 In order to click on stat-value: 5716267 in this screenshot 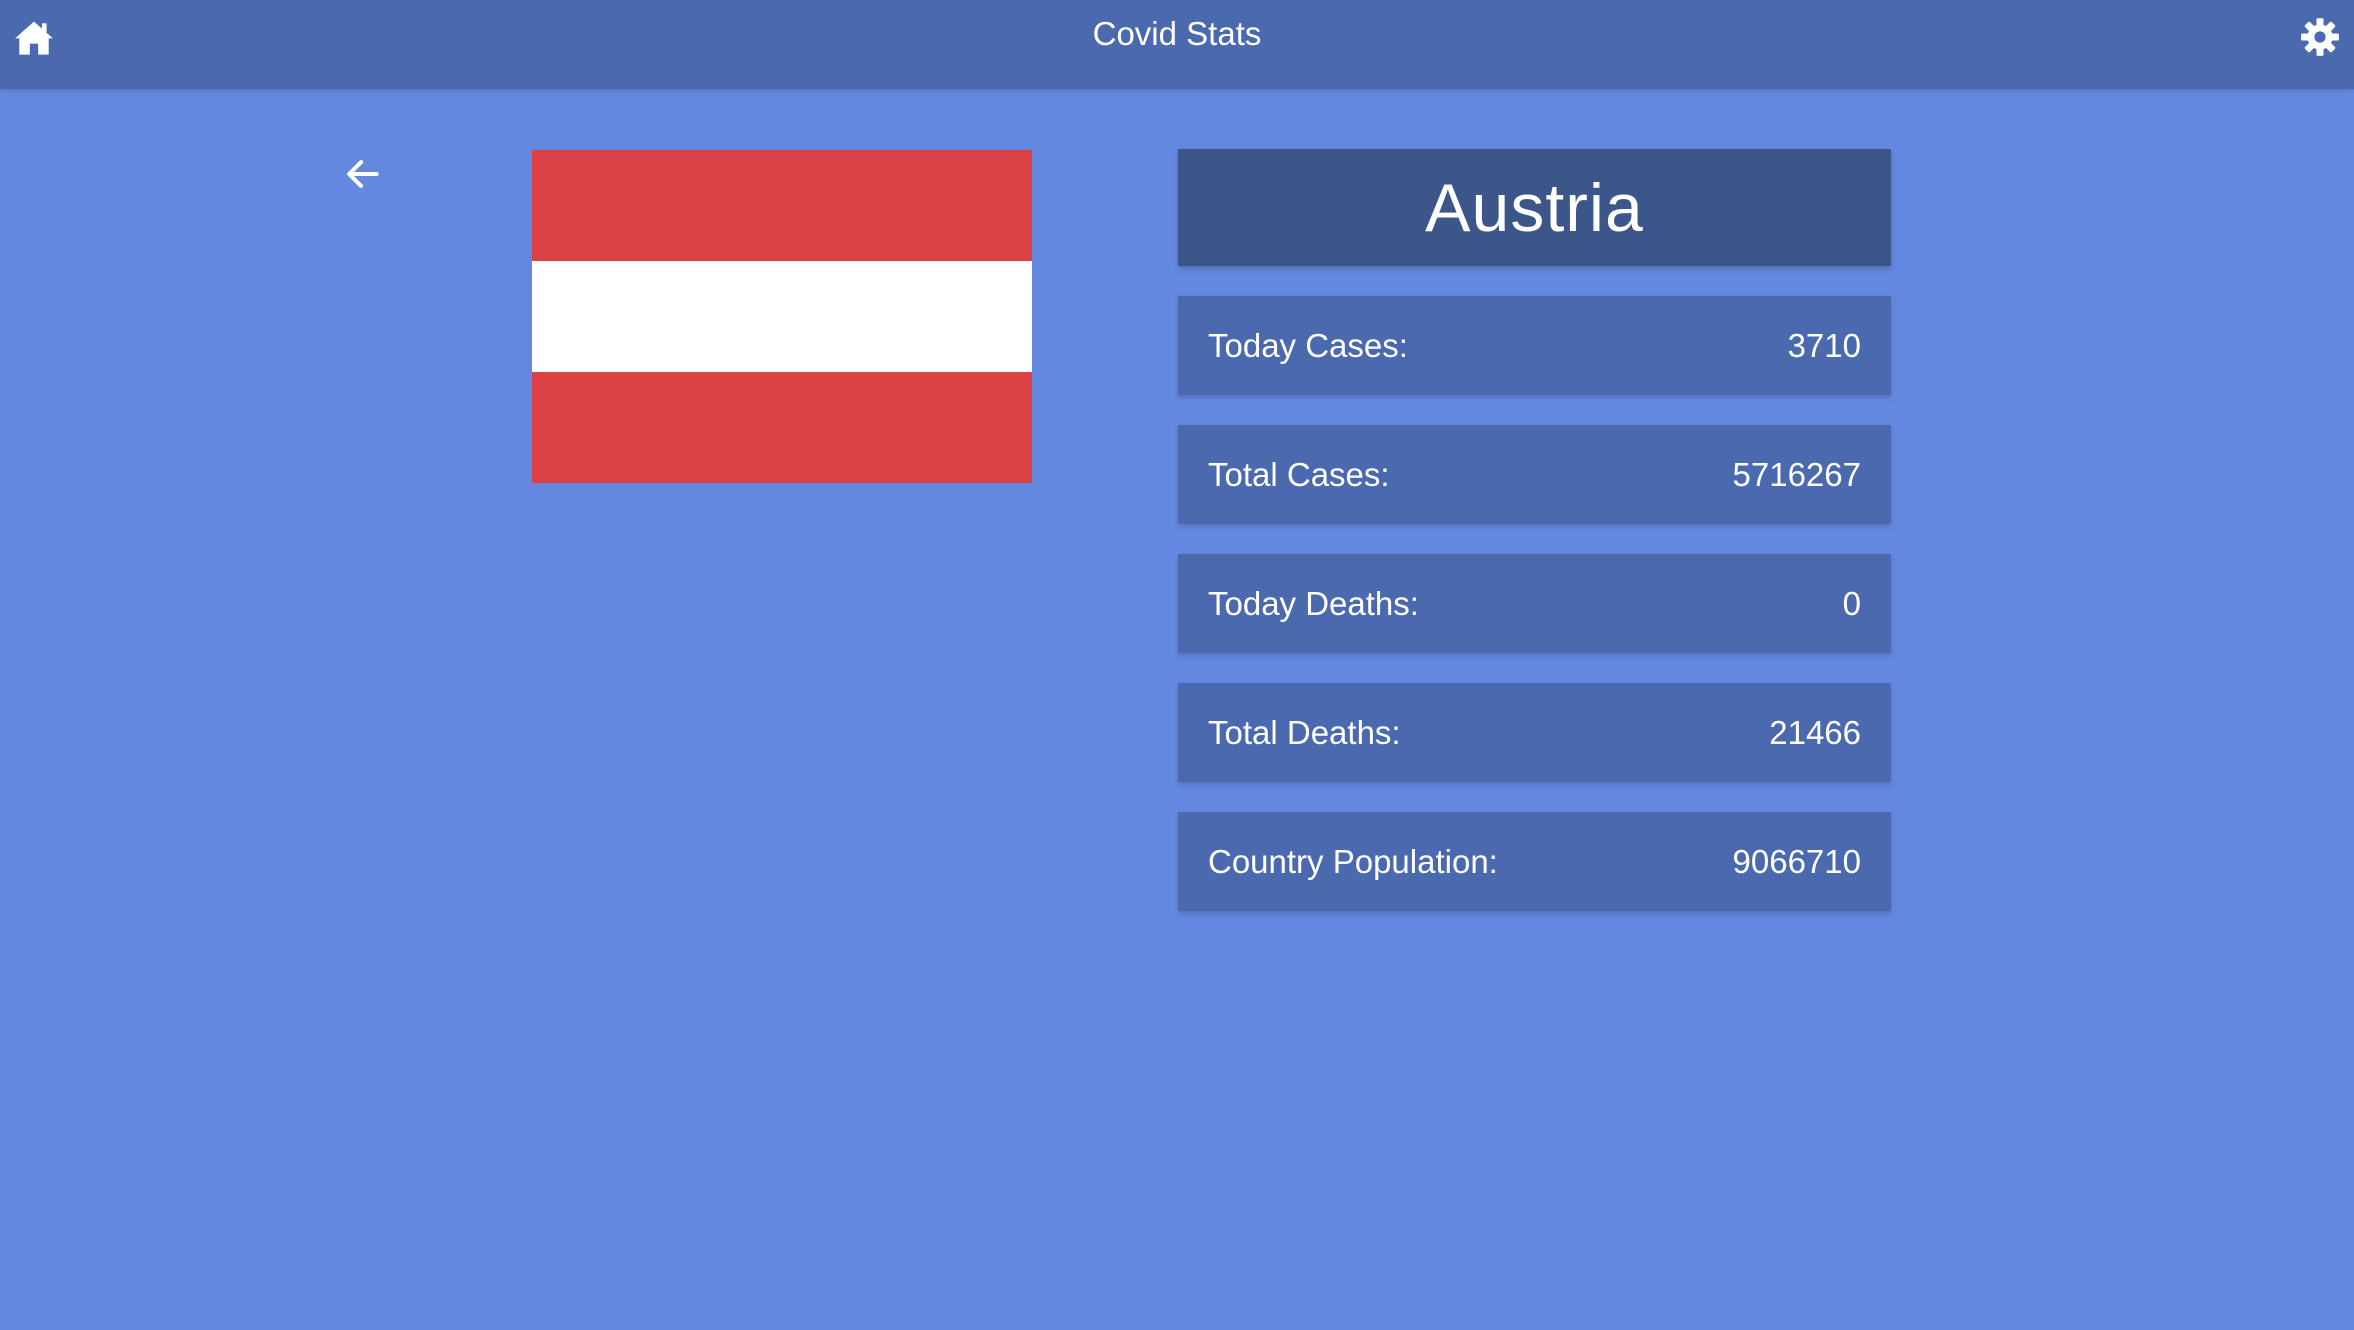, I will do `click(1796, 474)`.